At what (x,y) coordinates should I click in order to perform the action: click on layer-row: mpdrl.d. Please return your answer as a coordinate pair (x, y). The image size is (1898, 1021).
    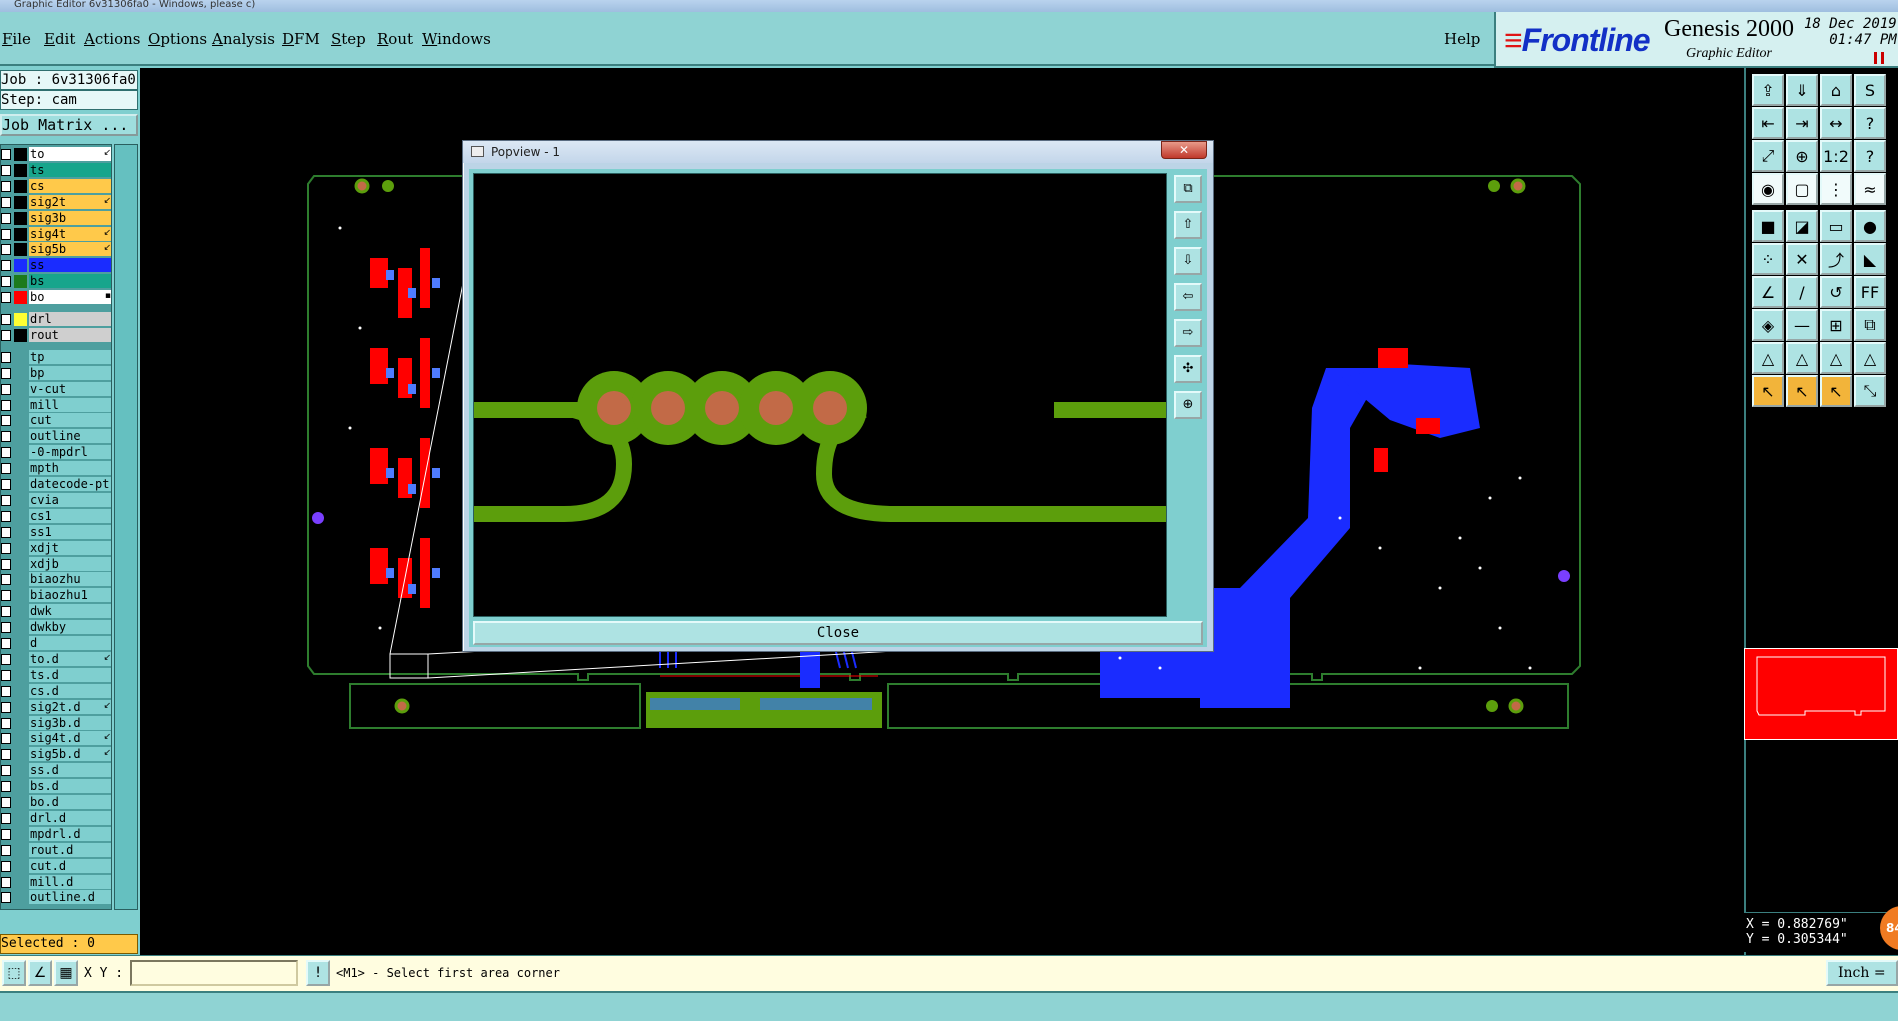
    Looking at the image, I should click on (57, 834).